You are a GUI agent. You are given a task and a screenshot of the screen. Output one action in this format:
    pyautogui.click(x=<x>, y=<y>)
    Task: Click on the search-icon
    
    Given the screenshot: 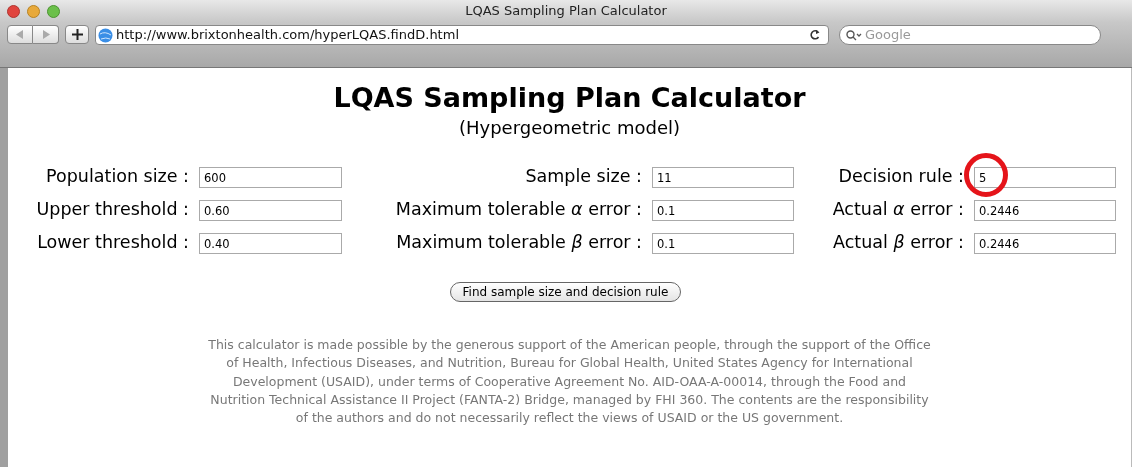 What is the action you would take?
    pyautogui.click(x=854, y=35)
    